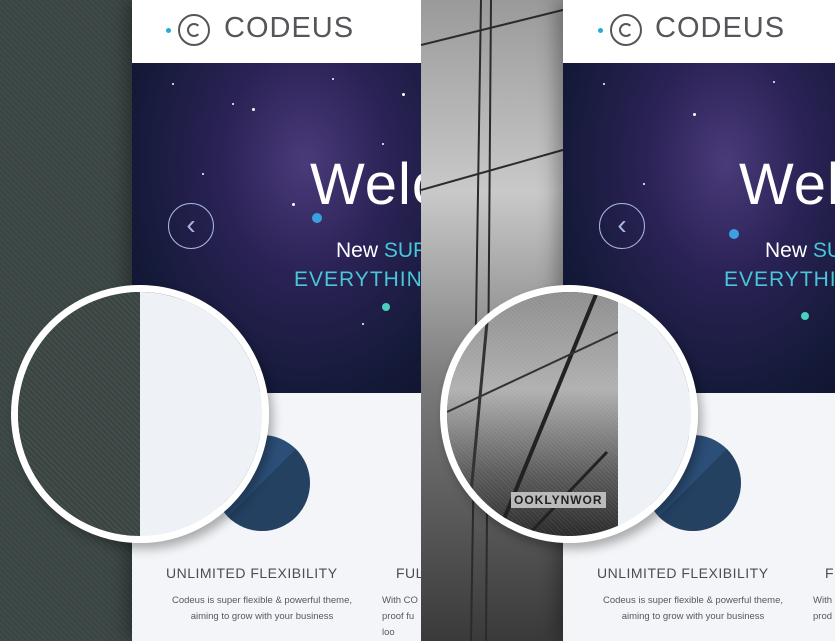 The height and width of the screenshot is (641, 835). What do you see at coordinates (823, 250) in the screenshot?
I see `hero-subtitle-highlight: SU` at bounding box center [823, 250].